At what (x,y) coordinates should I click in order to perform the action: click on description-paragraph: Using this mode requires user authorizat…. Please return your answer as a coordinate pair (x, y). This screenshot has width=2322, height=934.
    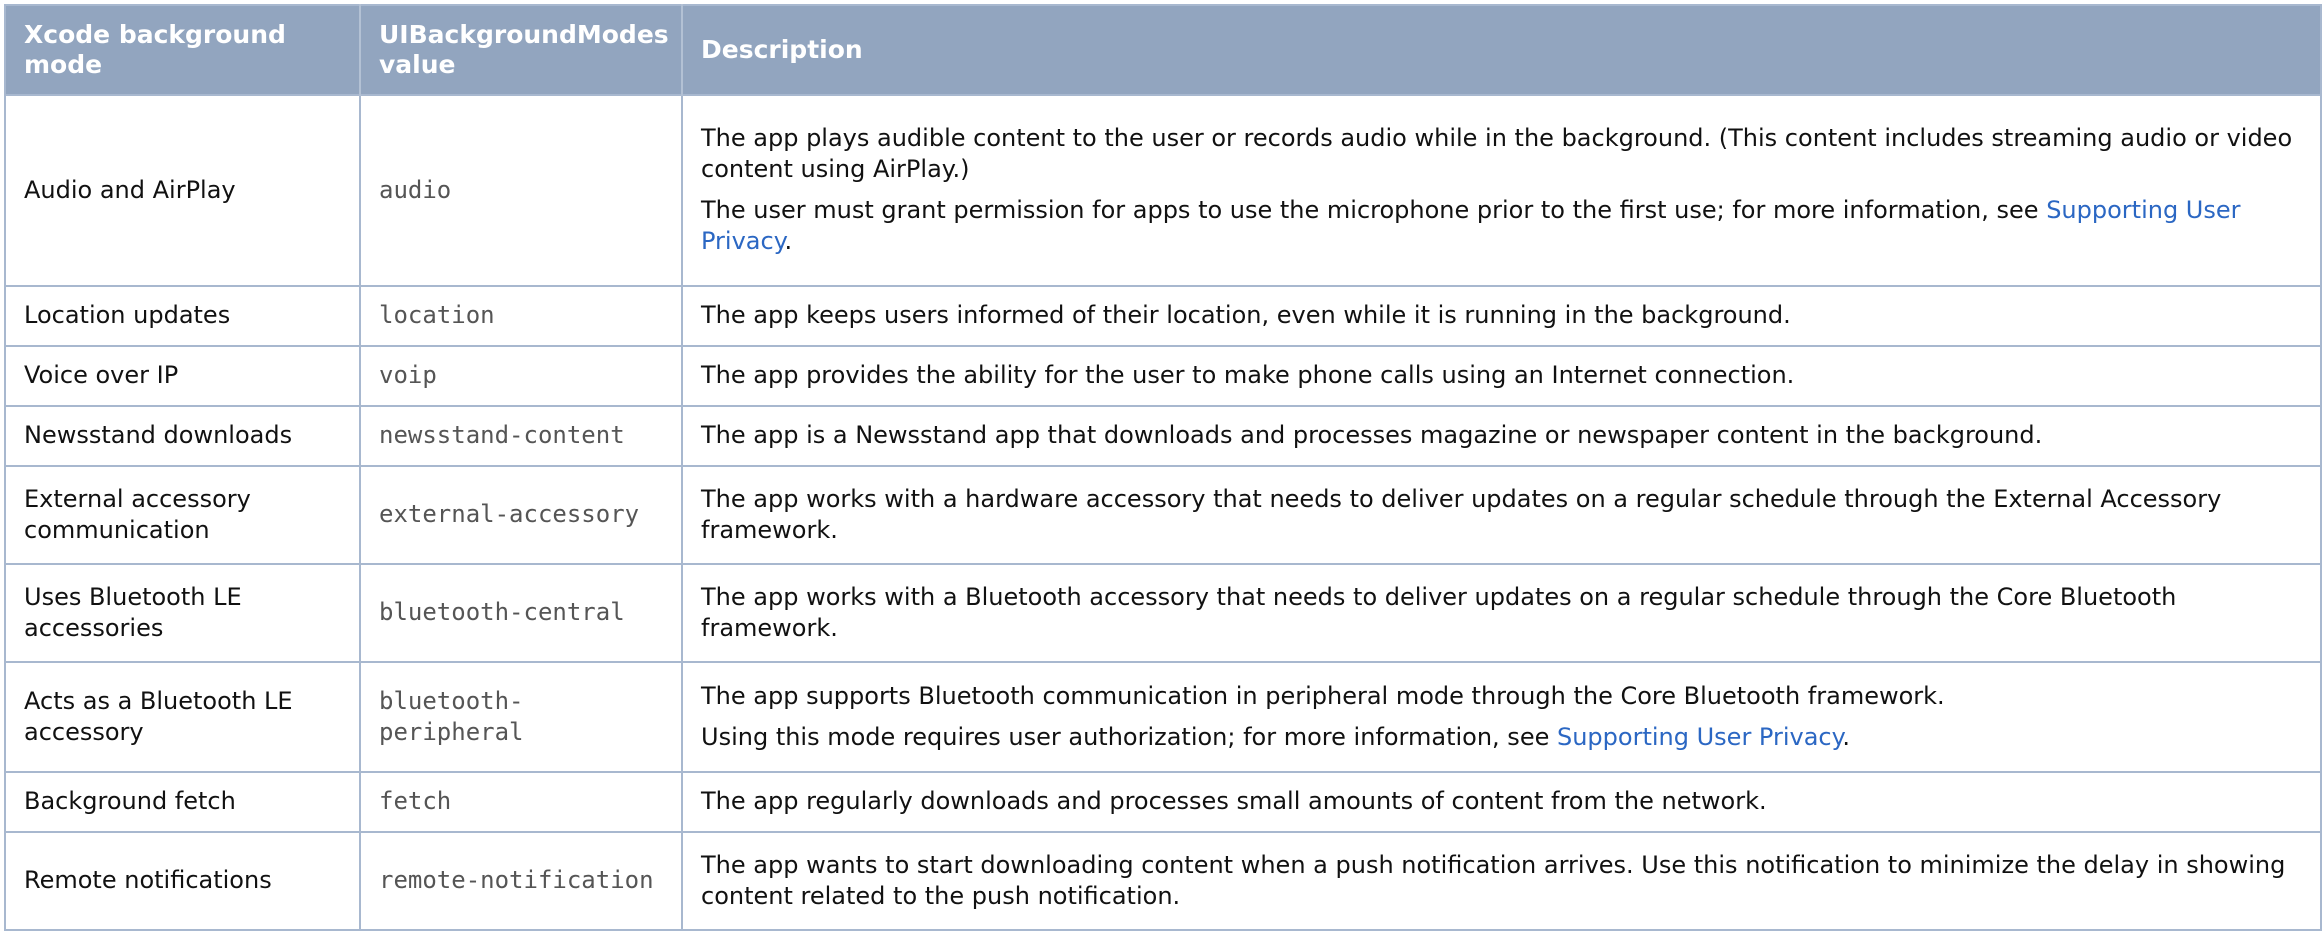
    Looking at the image, I should click on (1503, 737).